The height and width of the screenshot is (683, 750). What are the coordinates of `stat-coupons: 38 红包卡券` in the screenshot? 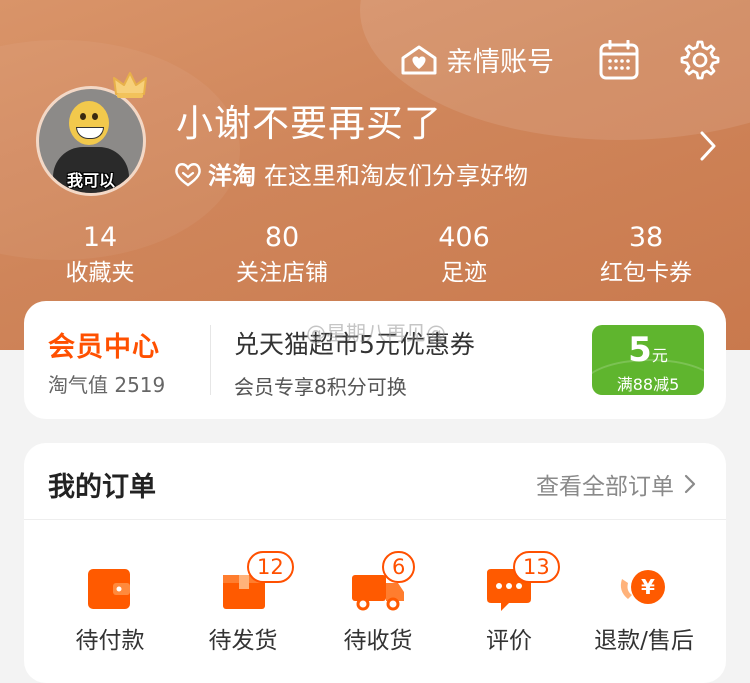 It's located at (646, 256).